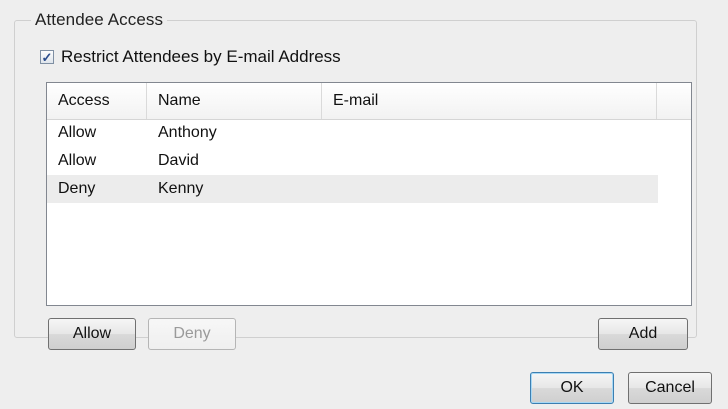 This screenshot has height=409, width=728. I want to click on checkmark-icon: ✓, so click(47, 57).